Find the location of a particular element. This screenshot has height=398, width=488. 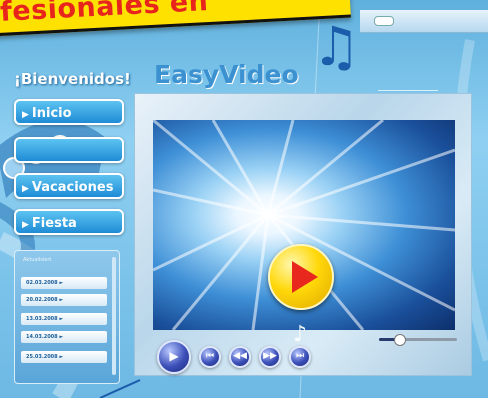

music-note-icon: ♪ is located at coordinates (300, 334).